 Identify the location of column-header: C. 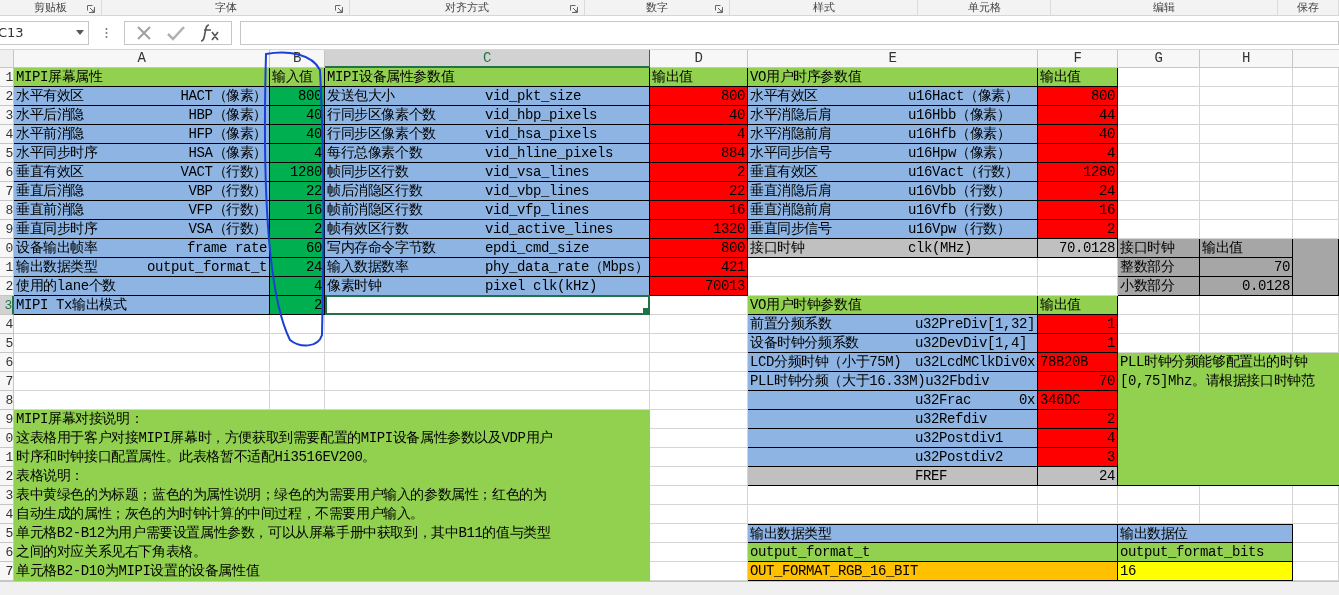
(487, 59).